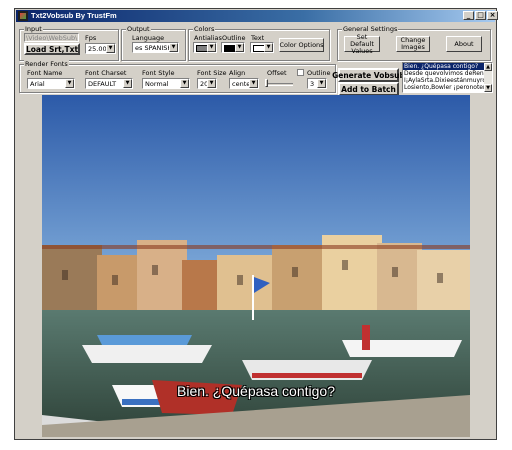  What do you see at coordinates (244, 83) in the screenshot?
I see `align-select: center ▼` at bounding box center [244, 83].